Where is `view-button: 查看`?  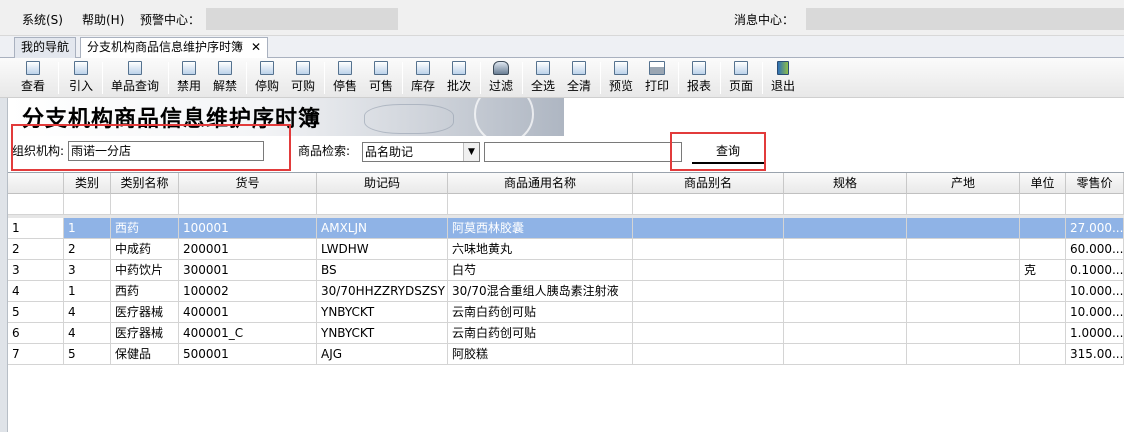
view-button: 查看 is located at coordinates (33, 78).